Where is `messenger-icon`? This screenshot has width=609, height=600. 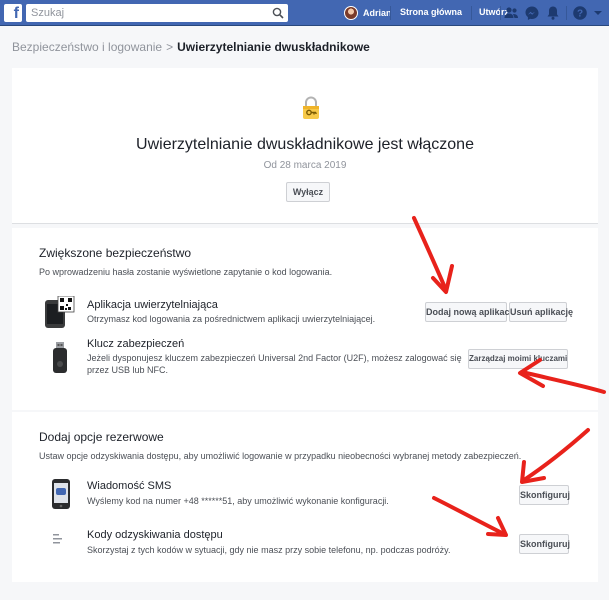 messenger-icon is located at coordinates (532, 13).